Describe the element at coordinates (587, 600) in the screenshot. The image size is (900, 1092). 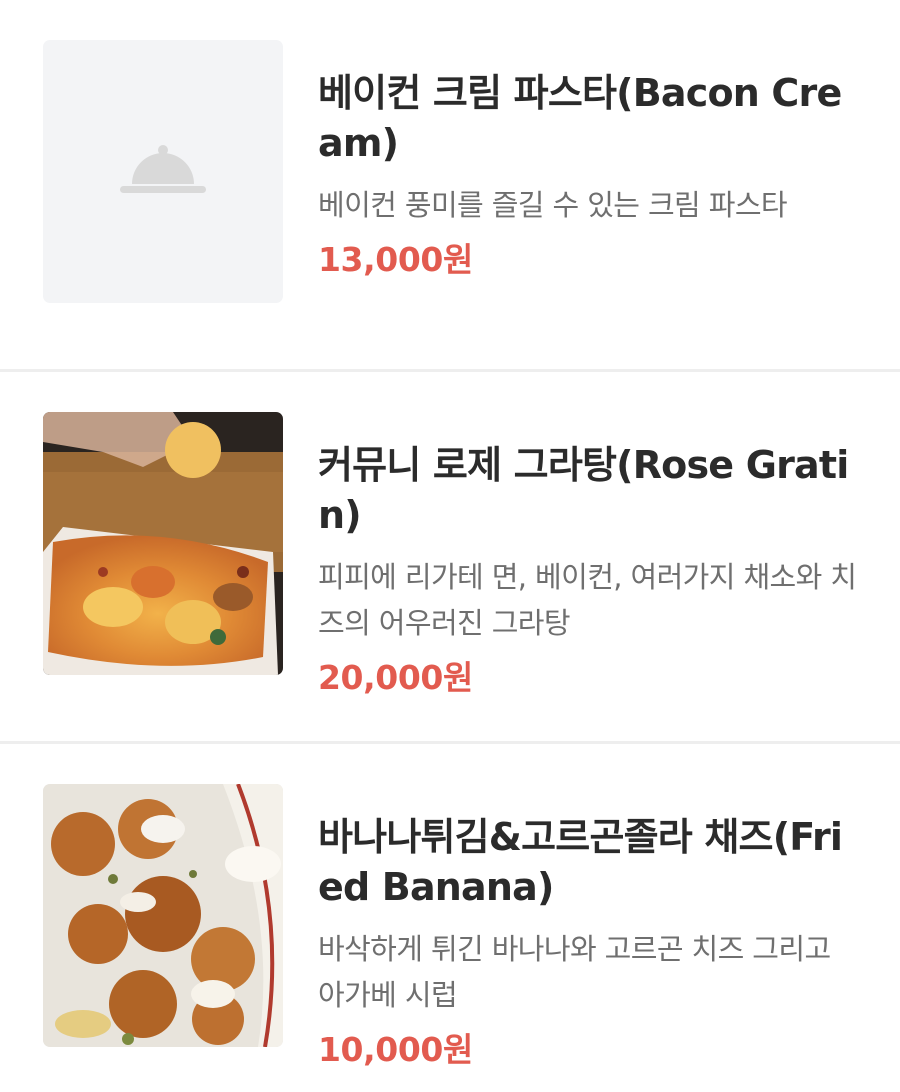
I see `menu-item-description: 피피에 리가테 면, 베이컨, 여러가지 채소와 치즈의 어우러진 그라탕` at that location.